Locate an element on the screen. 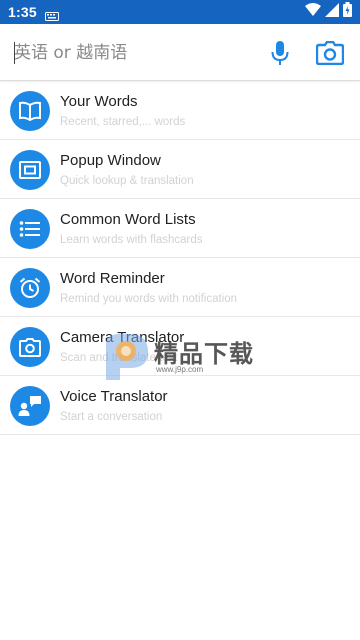 This screenshot has height=640, width=360. menu-item-title: Word Reminder is located at coordinates (112, 278).